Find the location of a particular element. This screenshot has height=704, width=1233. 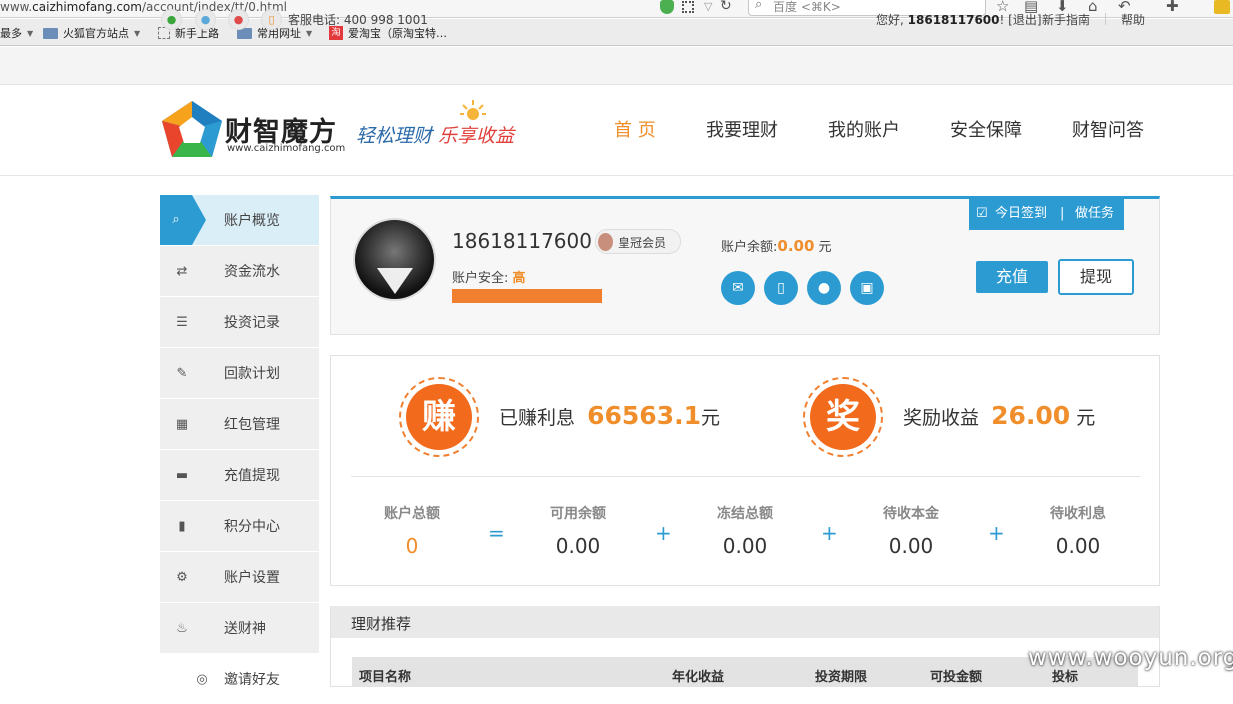

sidebar-item-label: 回款计划 is located at coordinates (252, 374).